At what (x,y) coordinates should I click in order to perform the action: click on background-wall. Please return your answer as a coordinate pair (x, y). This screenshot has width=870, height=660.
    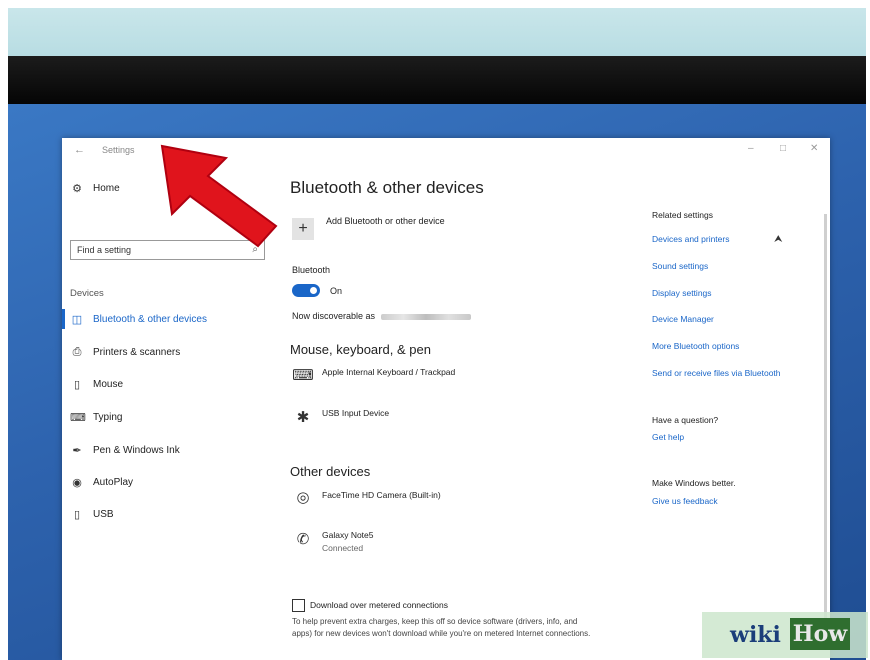
    Looking at the image, I should click on (437, 32).